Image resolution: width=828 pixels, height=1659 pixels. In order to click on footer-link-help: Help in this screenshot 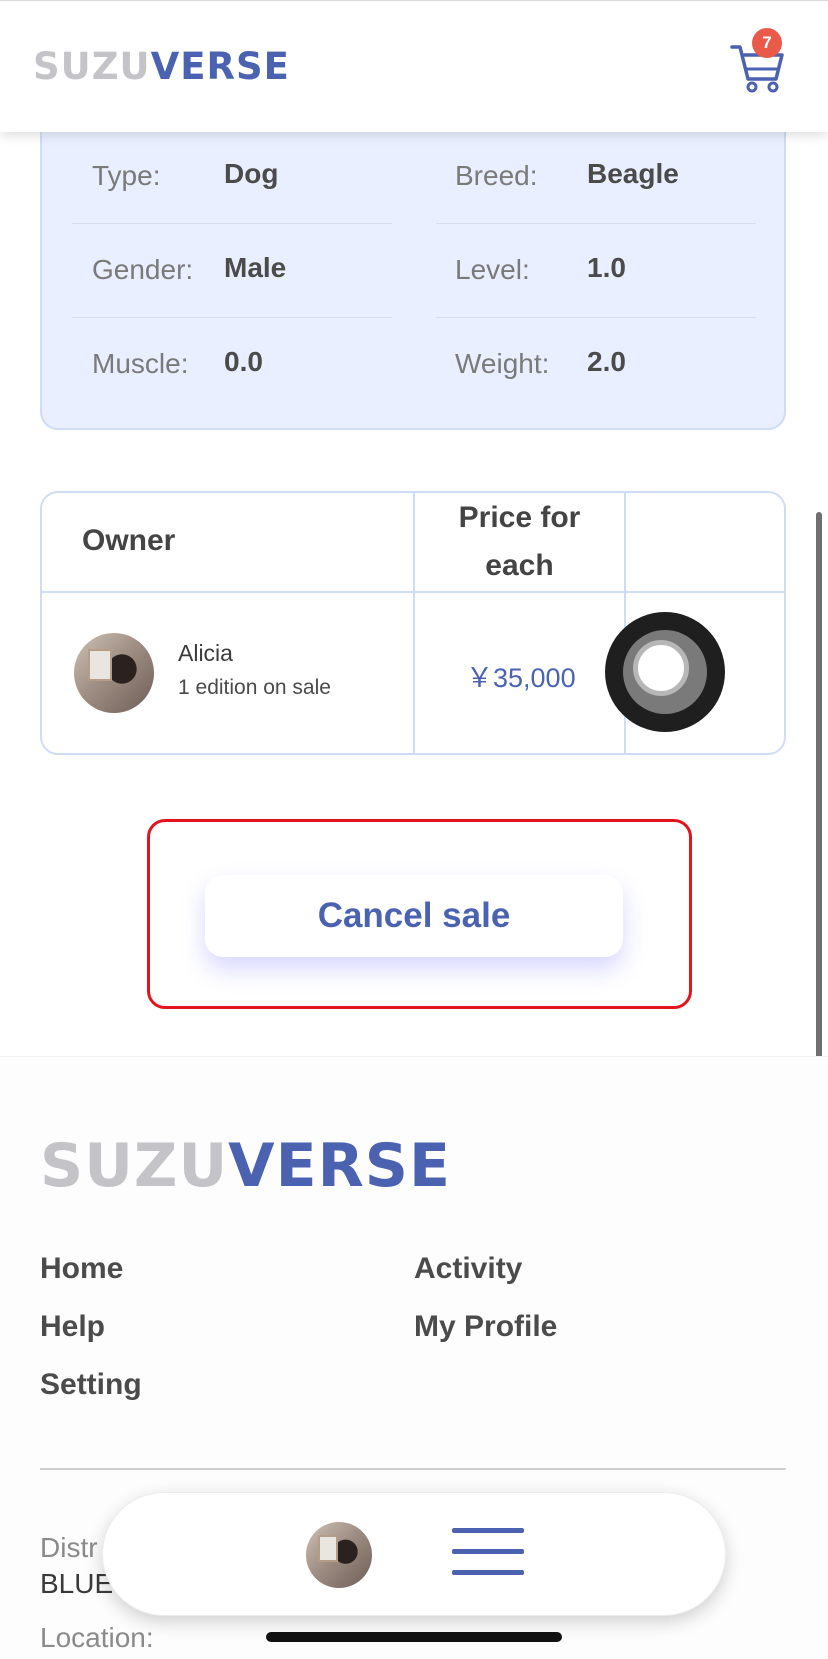, I will do `click(72, 1327)`.